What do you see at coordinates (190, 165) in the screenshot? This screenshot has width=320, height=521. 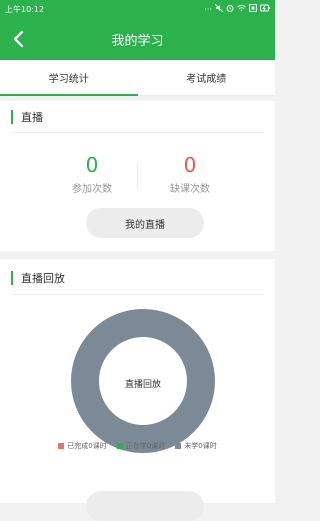 I see `absent-count: 0` at bounding box center [190, 165].